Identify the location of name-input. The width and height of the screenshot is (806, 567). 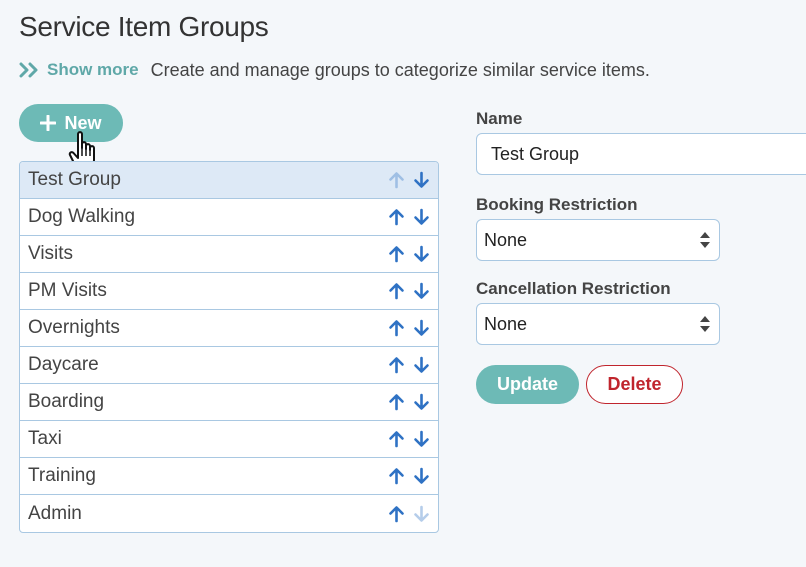
(641, 154).